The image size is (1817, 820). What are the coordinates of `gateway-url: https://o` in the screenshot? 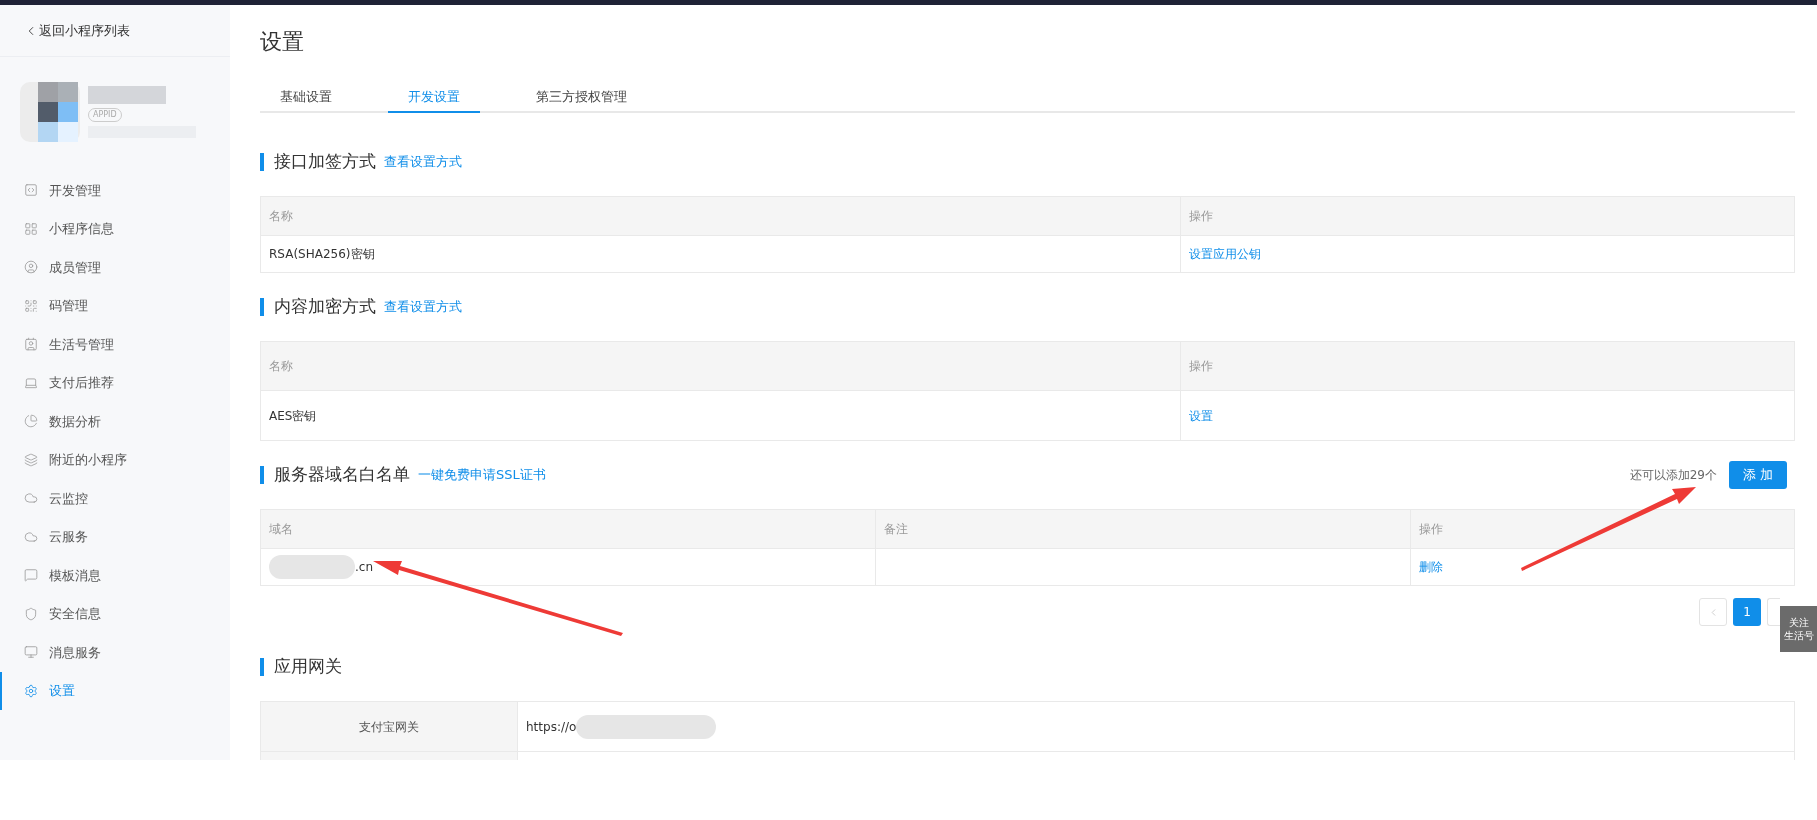 It's located at (551, 727).